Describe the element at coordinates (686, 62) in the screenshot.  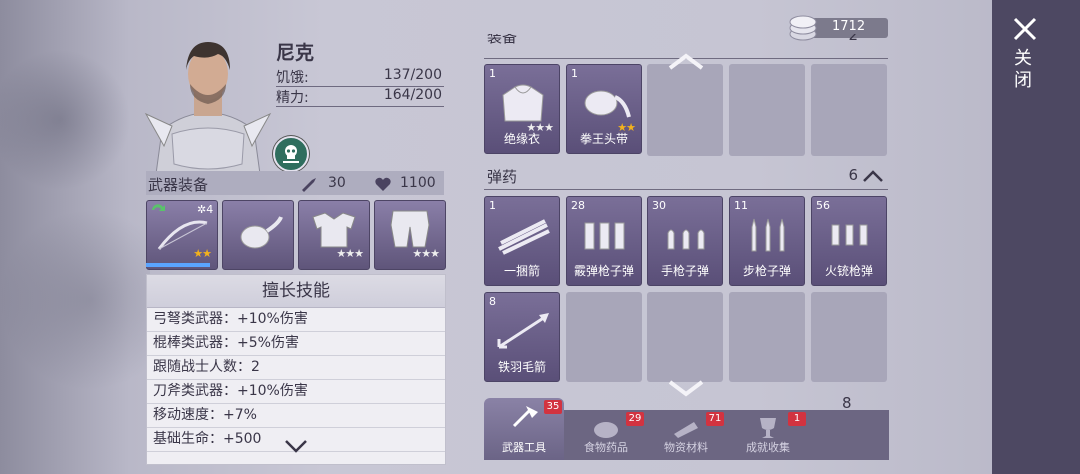
I see `scroll-up-chevron-icon` at that location.